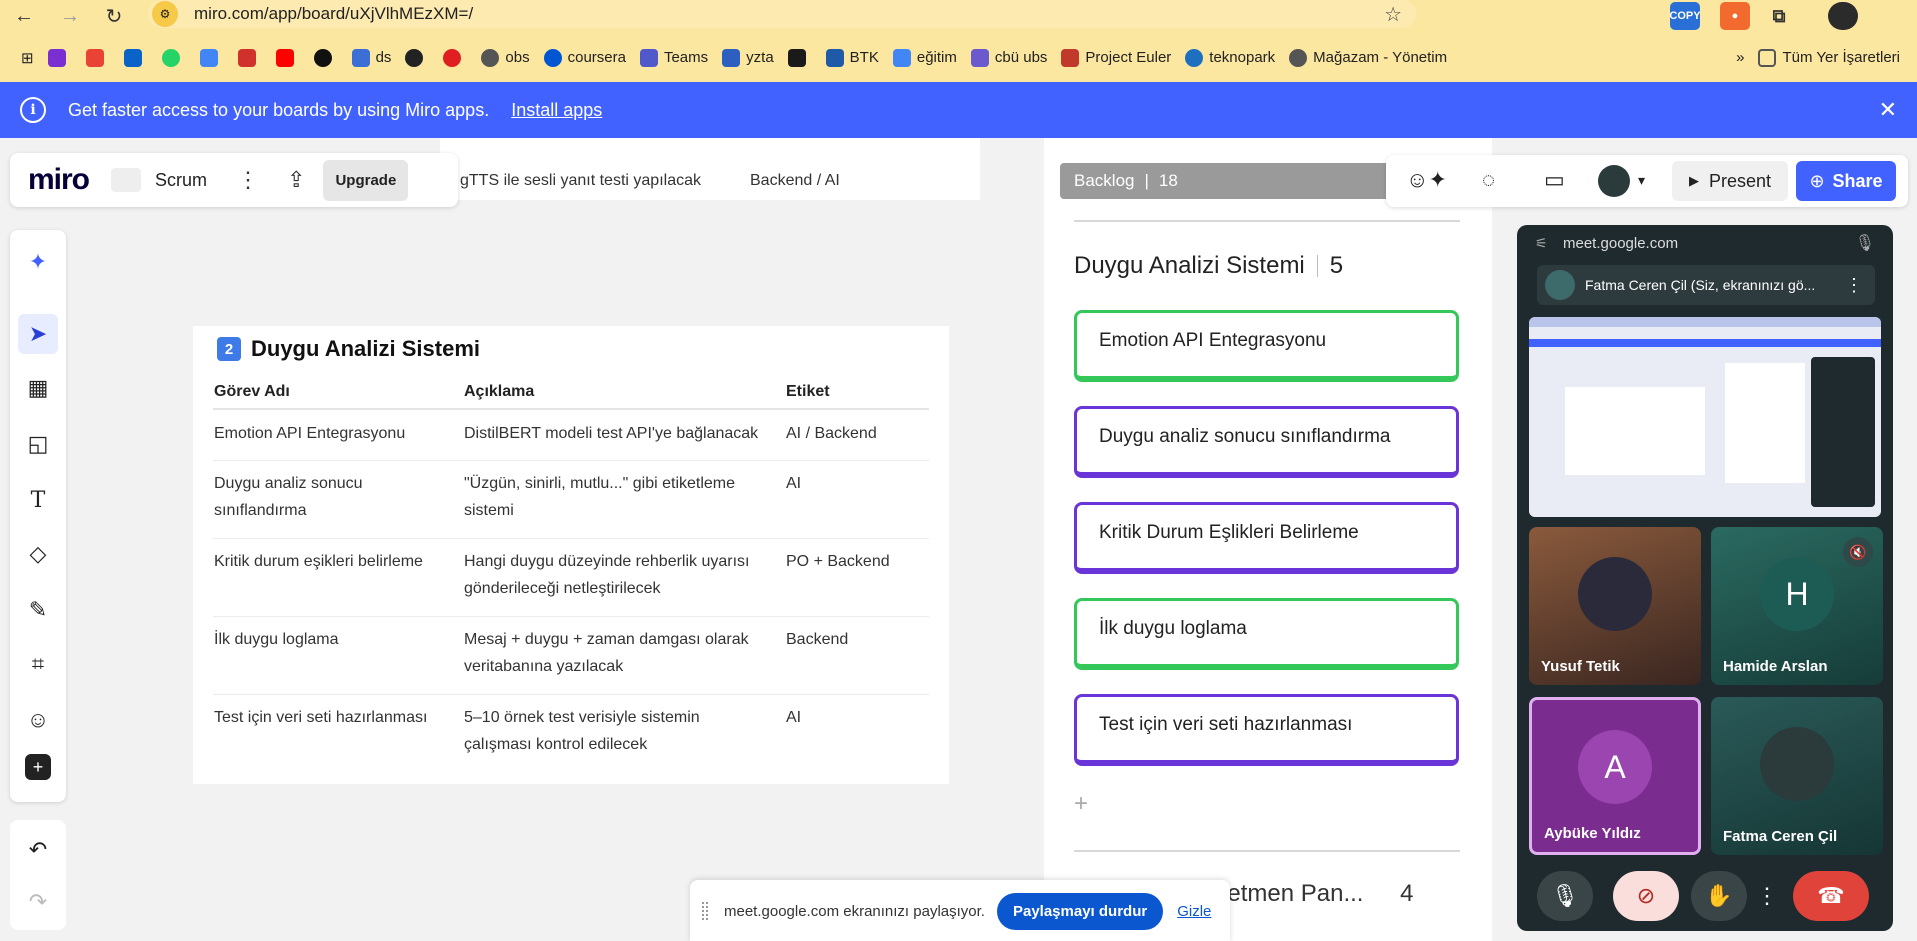 The width and height of the screenshot is (1917, 941). What do you see at coordinates (1266, 442) in the screenshot?
I see `task-card: Duygu analiz sonucu sınıflandırma` at bounding box center [1266, 442].